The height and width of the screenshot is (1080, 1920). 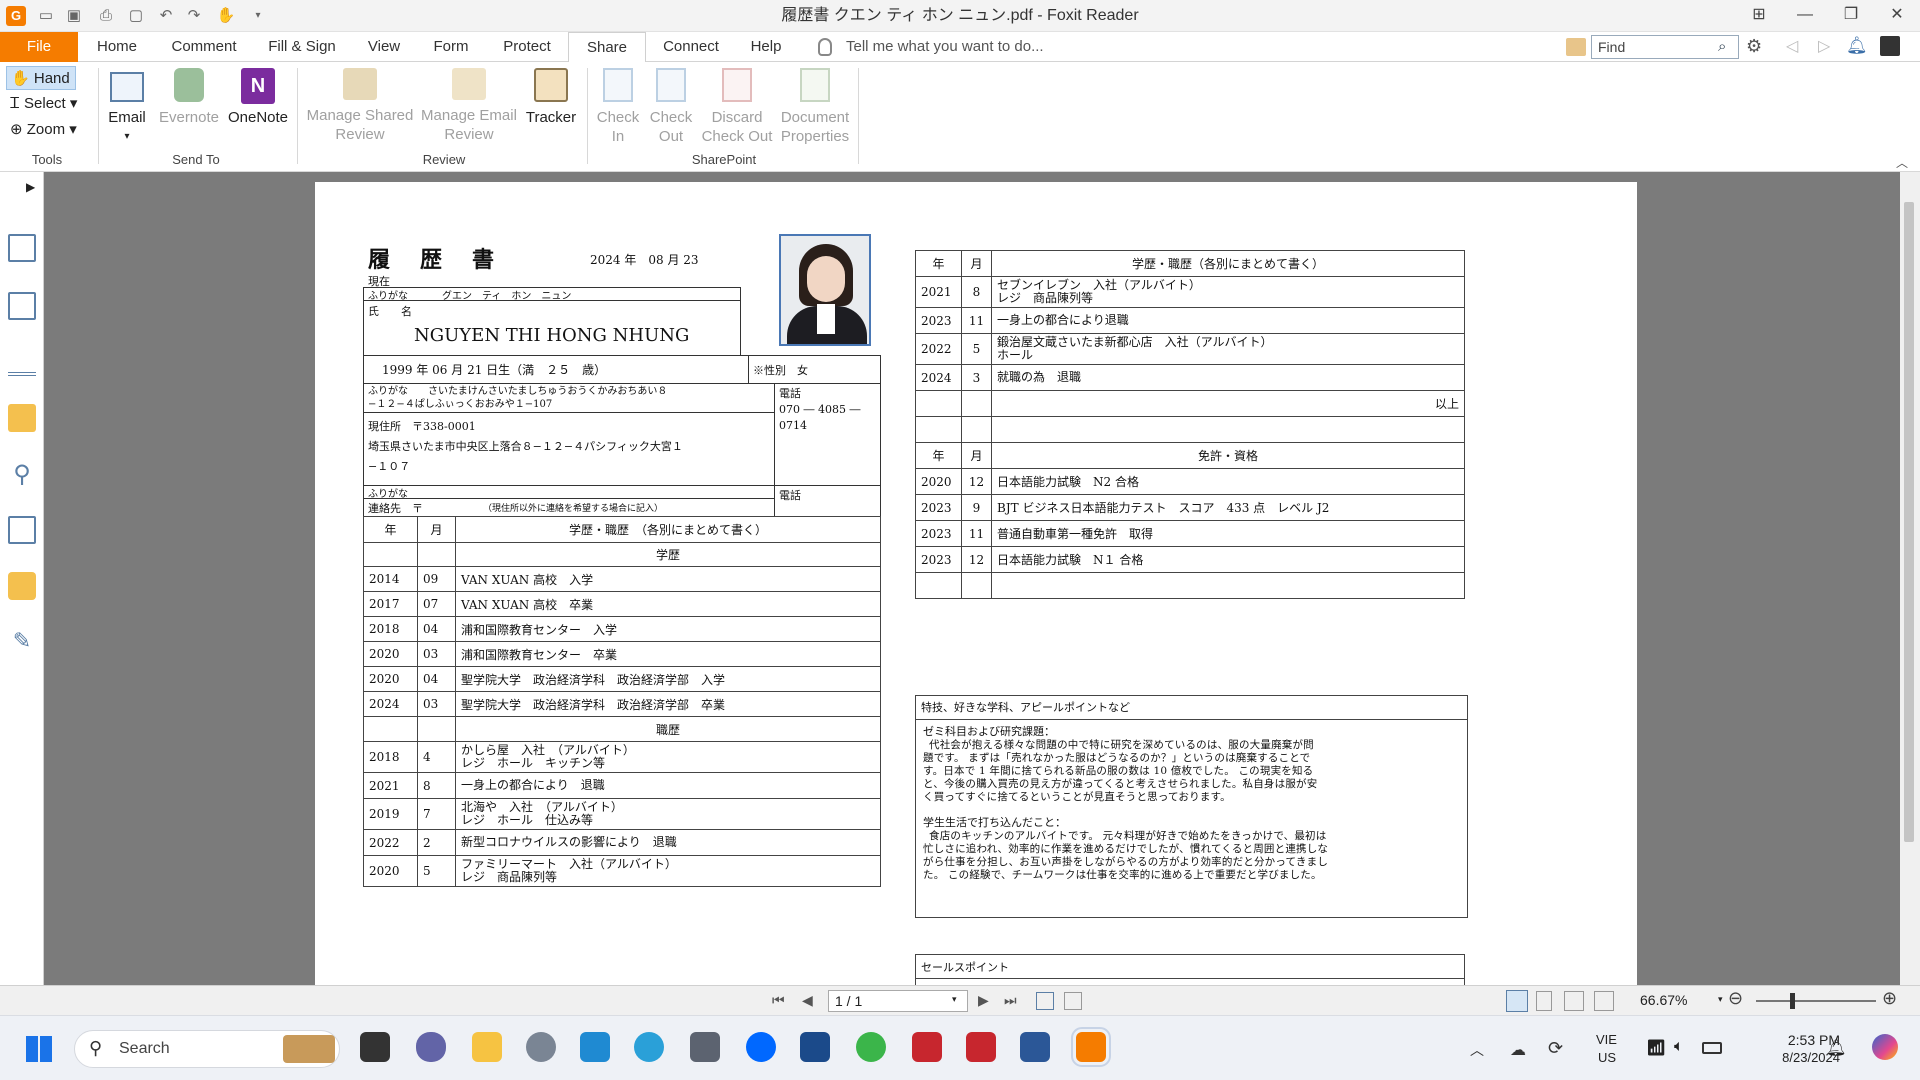 I want to click on tab-view: View, so click(x=384, y=47).